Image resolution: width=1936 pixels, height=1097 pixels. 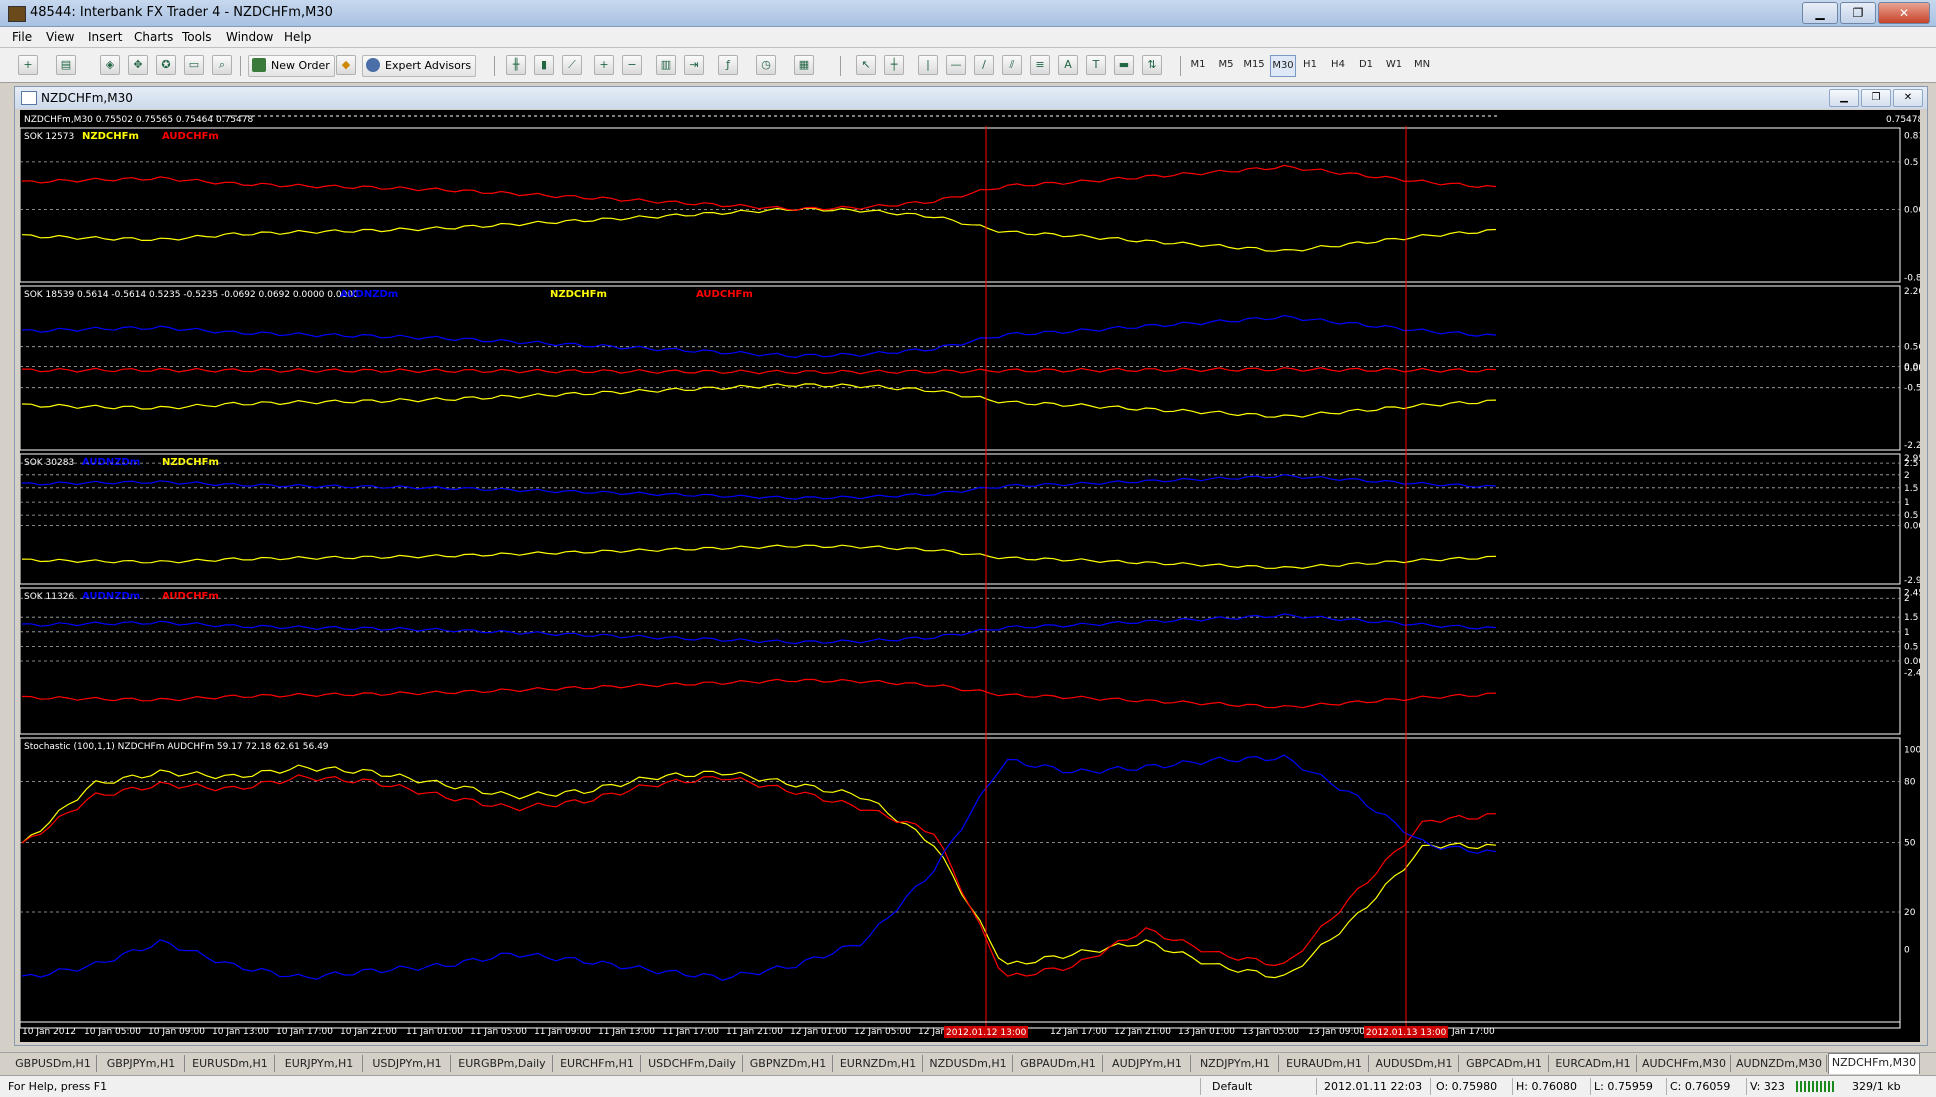 I want to click on menu-window: Window, so click(x=249, y=37).